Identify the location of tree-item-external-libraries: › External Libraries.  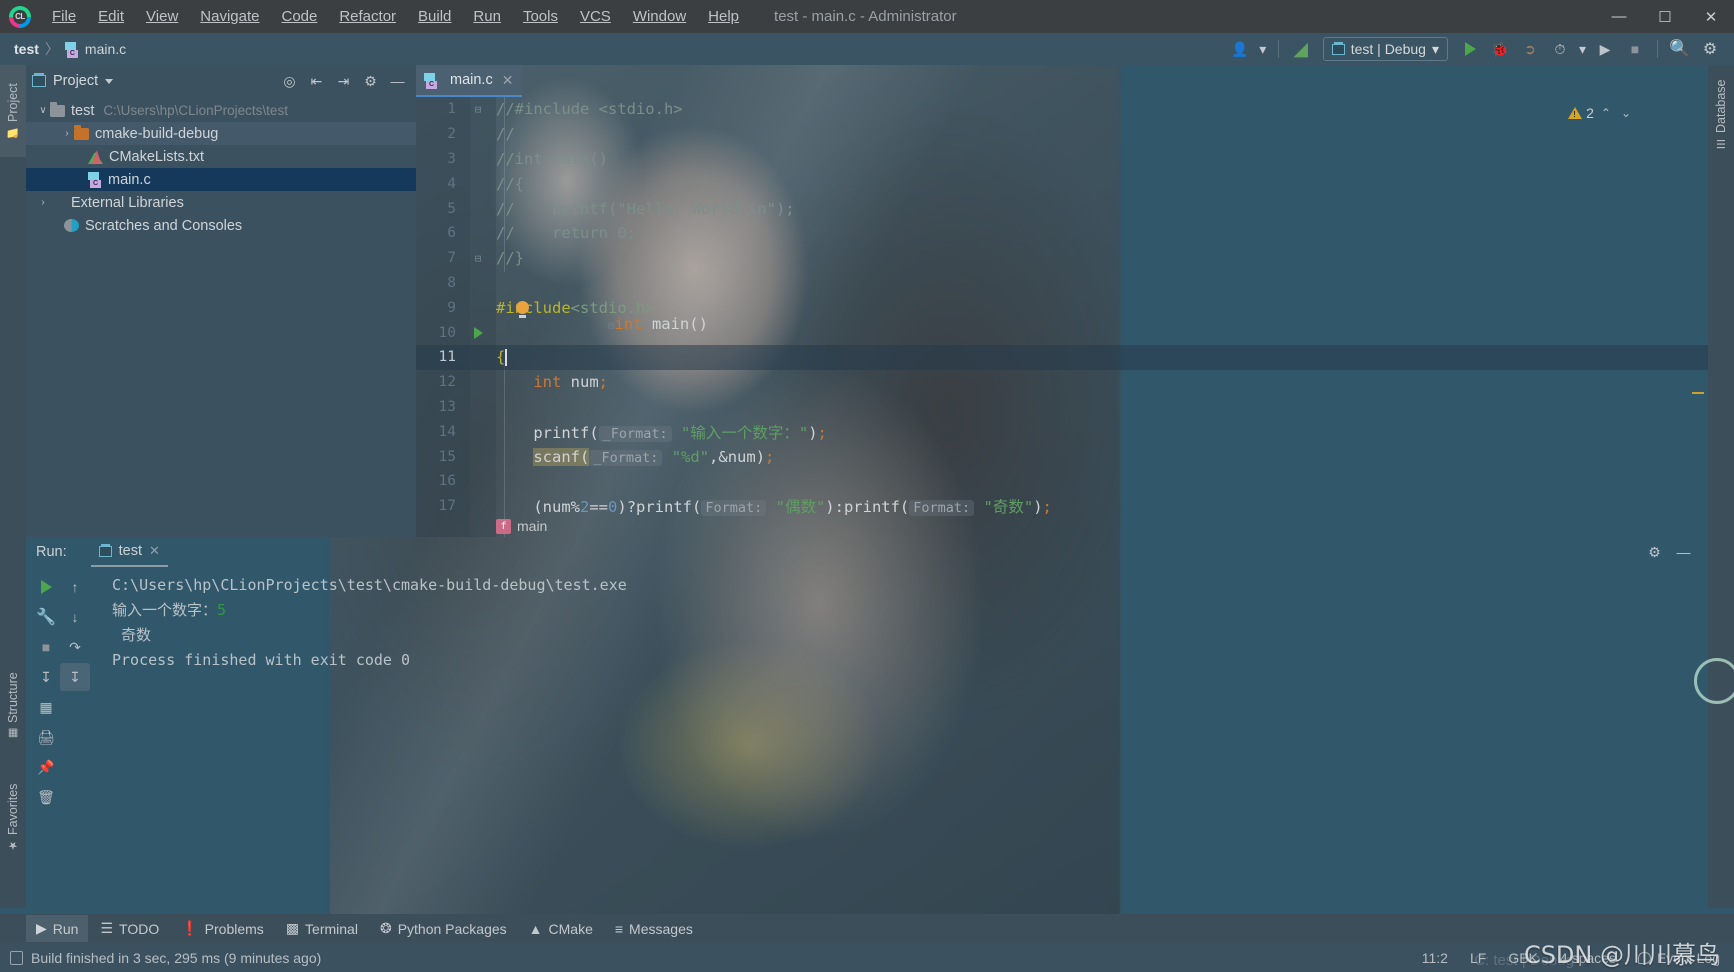
(221, 202).